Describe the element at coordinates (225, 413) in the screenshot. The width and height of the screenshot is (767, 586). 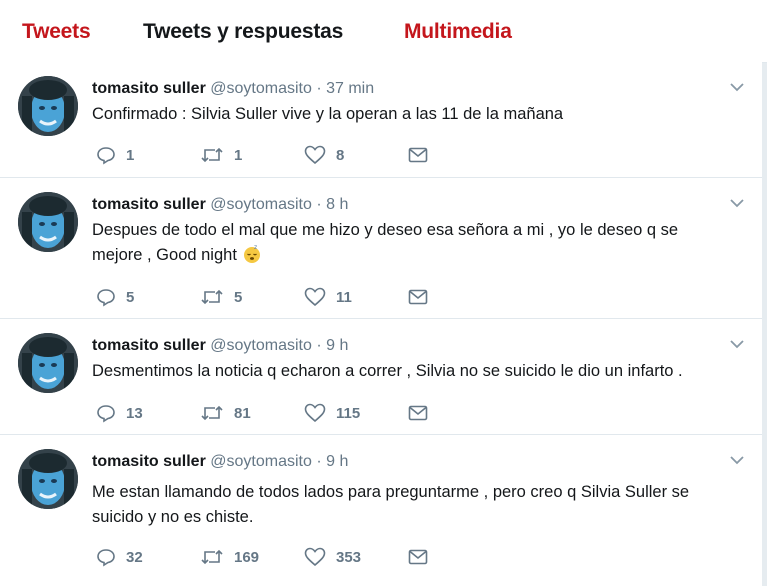
I see `retweet-button: 81` at that location.